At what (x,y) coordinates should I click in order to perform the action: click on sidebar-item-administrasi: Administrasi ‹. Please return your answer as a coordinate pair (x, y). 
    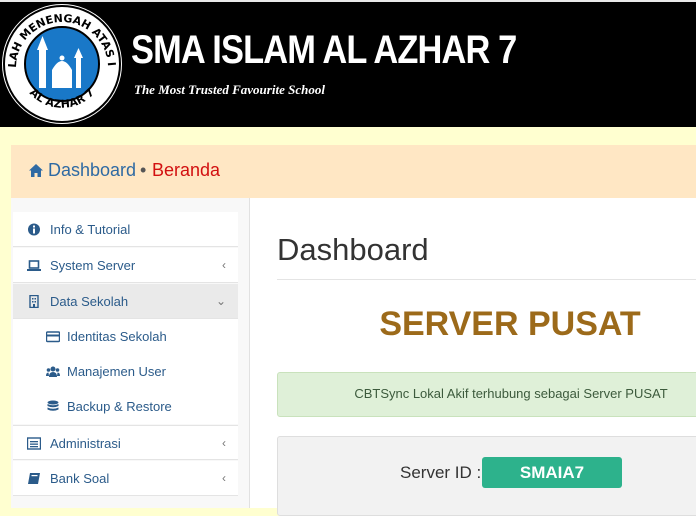
    Looking at the image, I should click on (125, 442).